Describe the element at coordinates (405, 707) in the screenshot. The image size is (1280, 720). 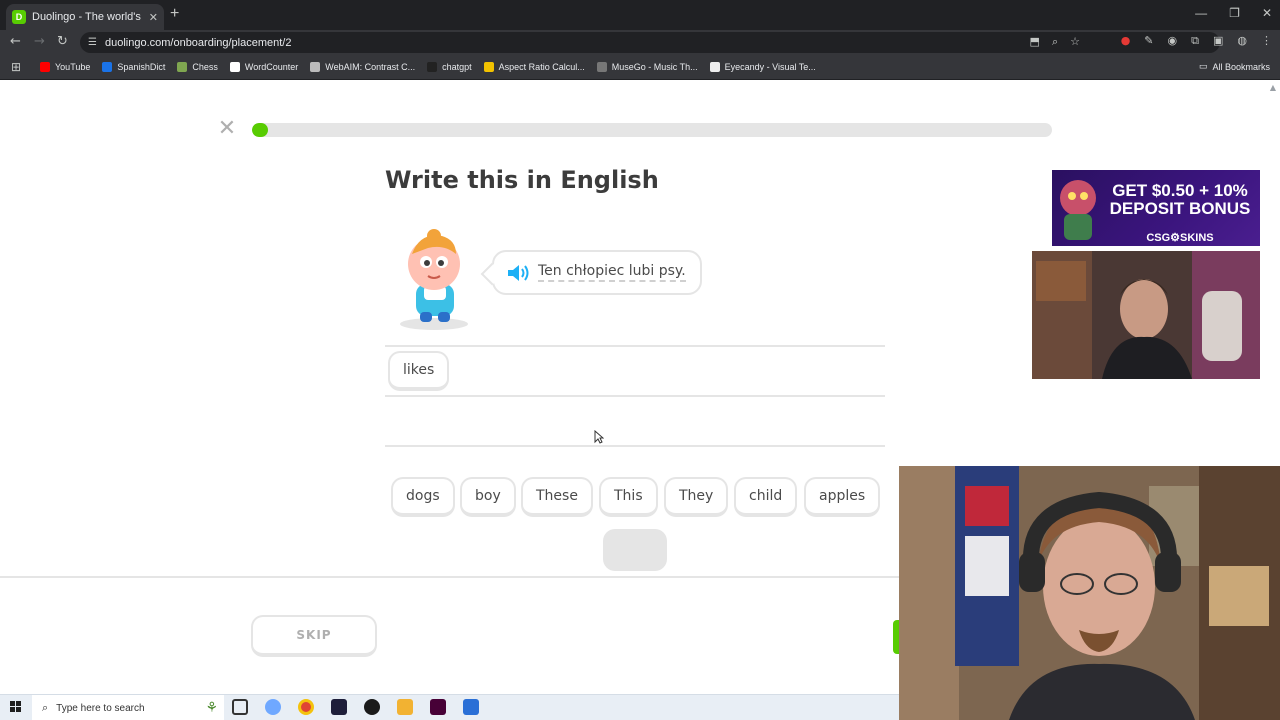
I see `file-explorer-icon` at that location.